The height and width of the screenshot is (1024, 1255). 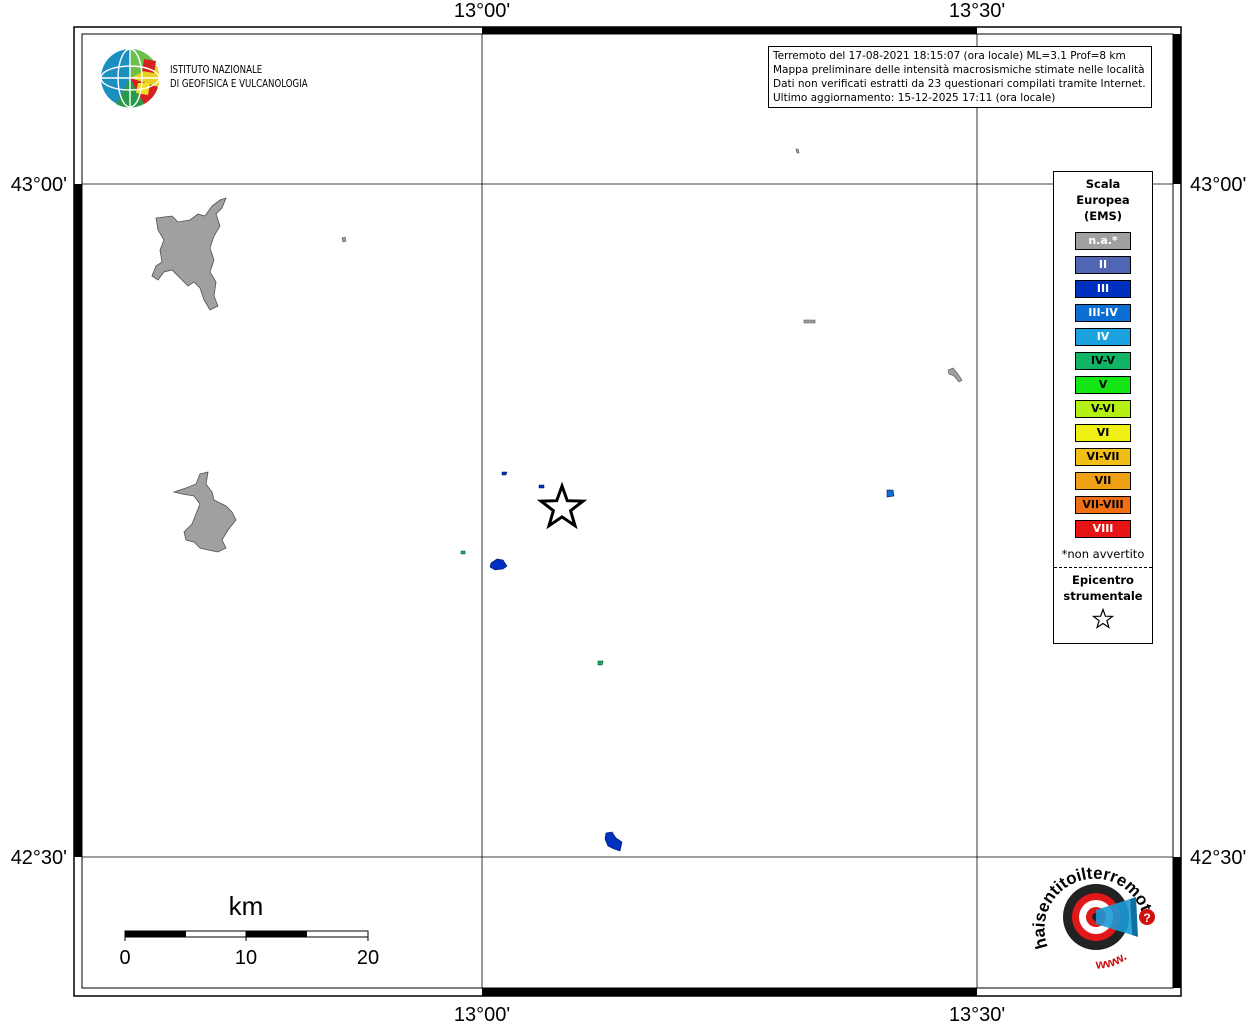 I want to click on legend-title-line2: Europea, so click(x=1103, y=200).